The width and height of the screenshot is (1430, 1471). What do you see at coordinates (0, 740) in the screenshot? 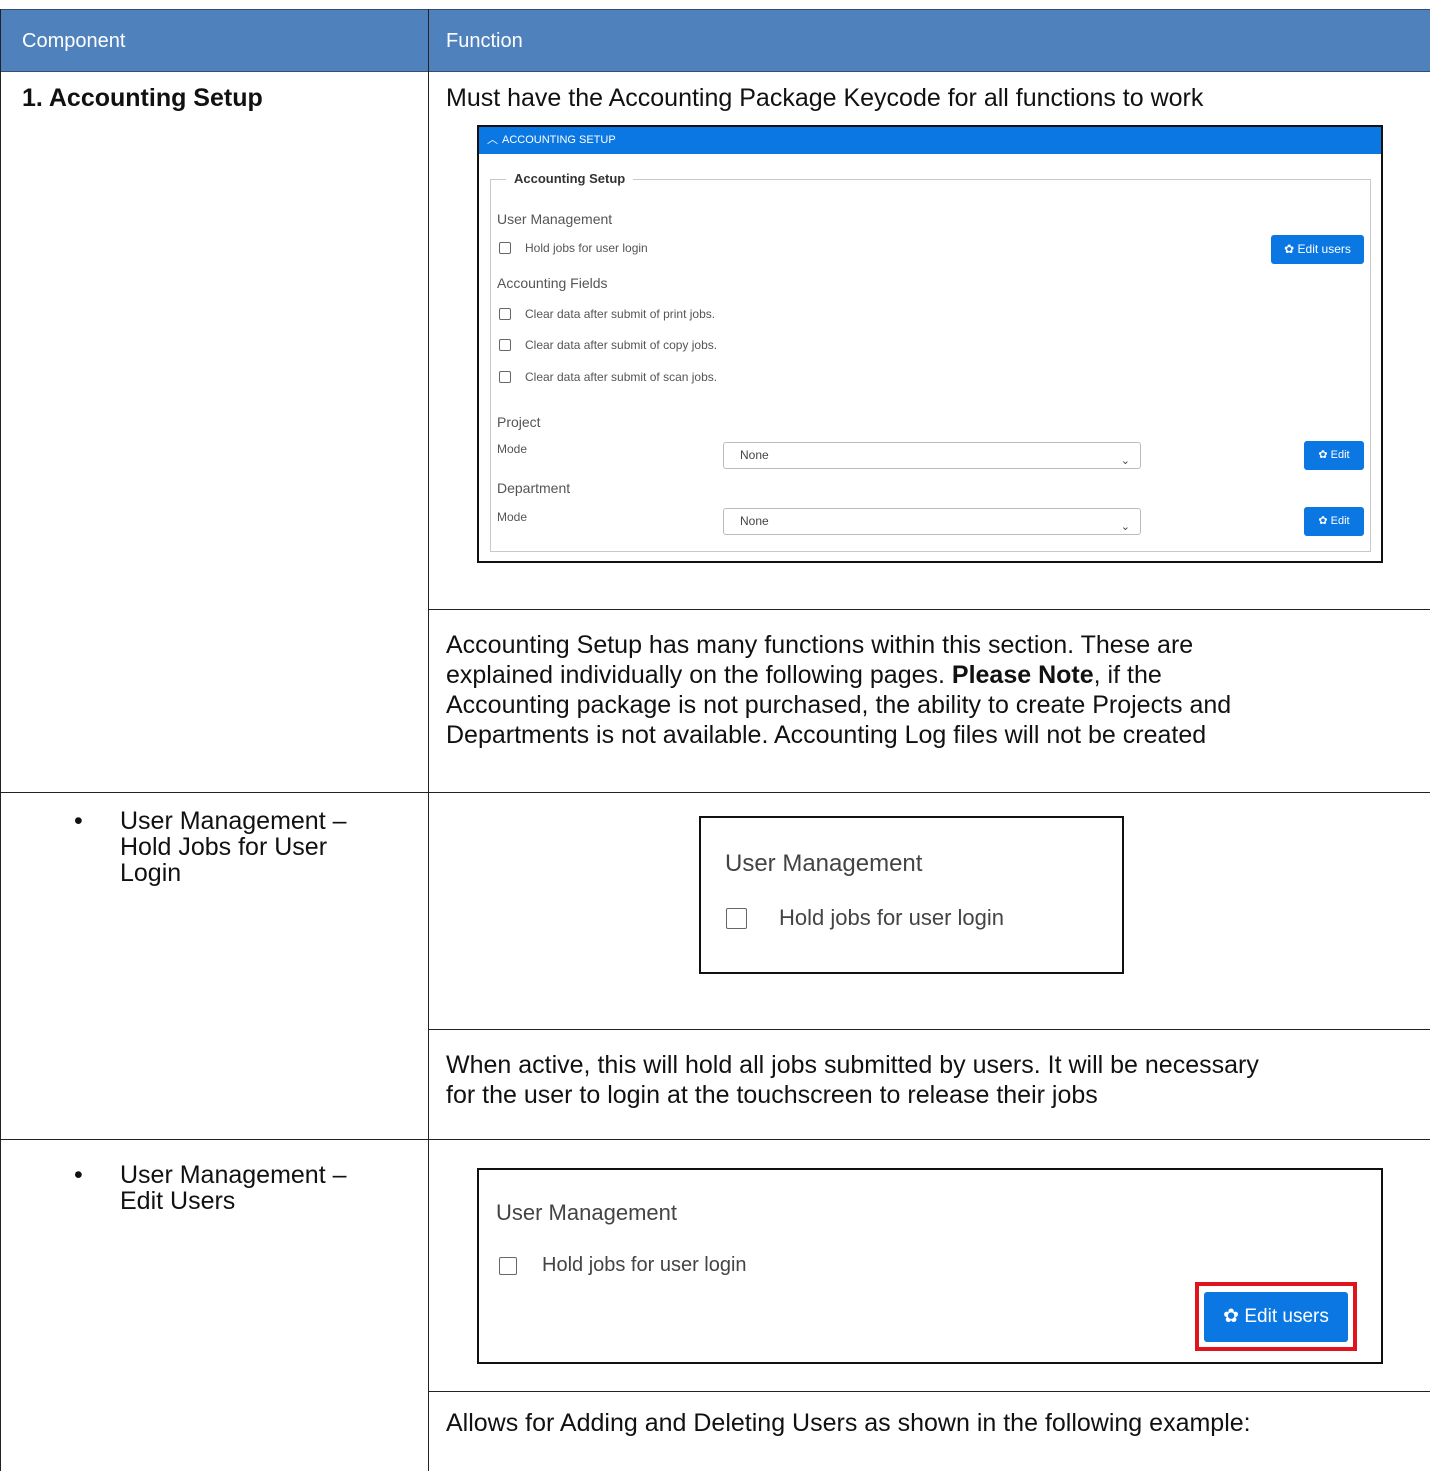
I see `border-left` at bounding box center [0, 740].